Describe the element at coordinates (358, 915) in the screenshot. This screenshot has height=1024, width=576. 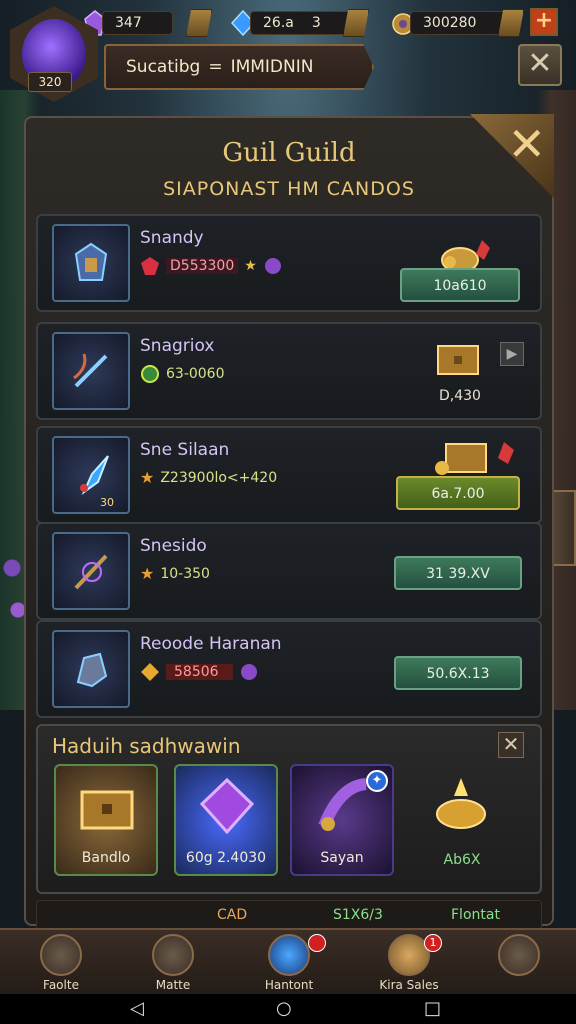
I see `strip-mid-text: S1X6/3` at that location.